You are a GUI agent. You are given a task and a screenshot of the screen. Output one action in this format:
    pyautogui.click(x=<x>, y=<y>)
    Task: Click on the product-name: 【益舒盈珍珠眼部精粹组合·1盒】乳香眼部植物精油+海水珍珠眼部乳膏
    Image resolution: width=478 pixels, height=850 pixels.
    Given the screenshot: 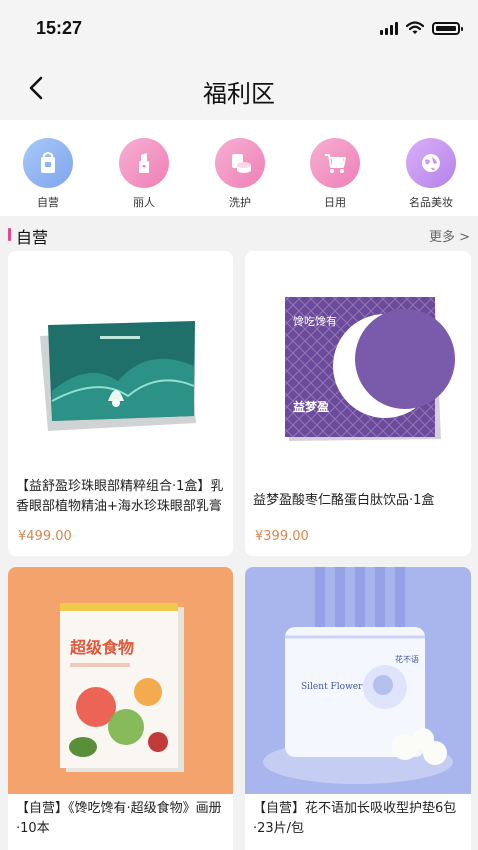 What is the action you would take?
    pyautogui.click(x=120, y=496)
    